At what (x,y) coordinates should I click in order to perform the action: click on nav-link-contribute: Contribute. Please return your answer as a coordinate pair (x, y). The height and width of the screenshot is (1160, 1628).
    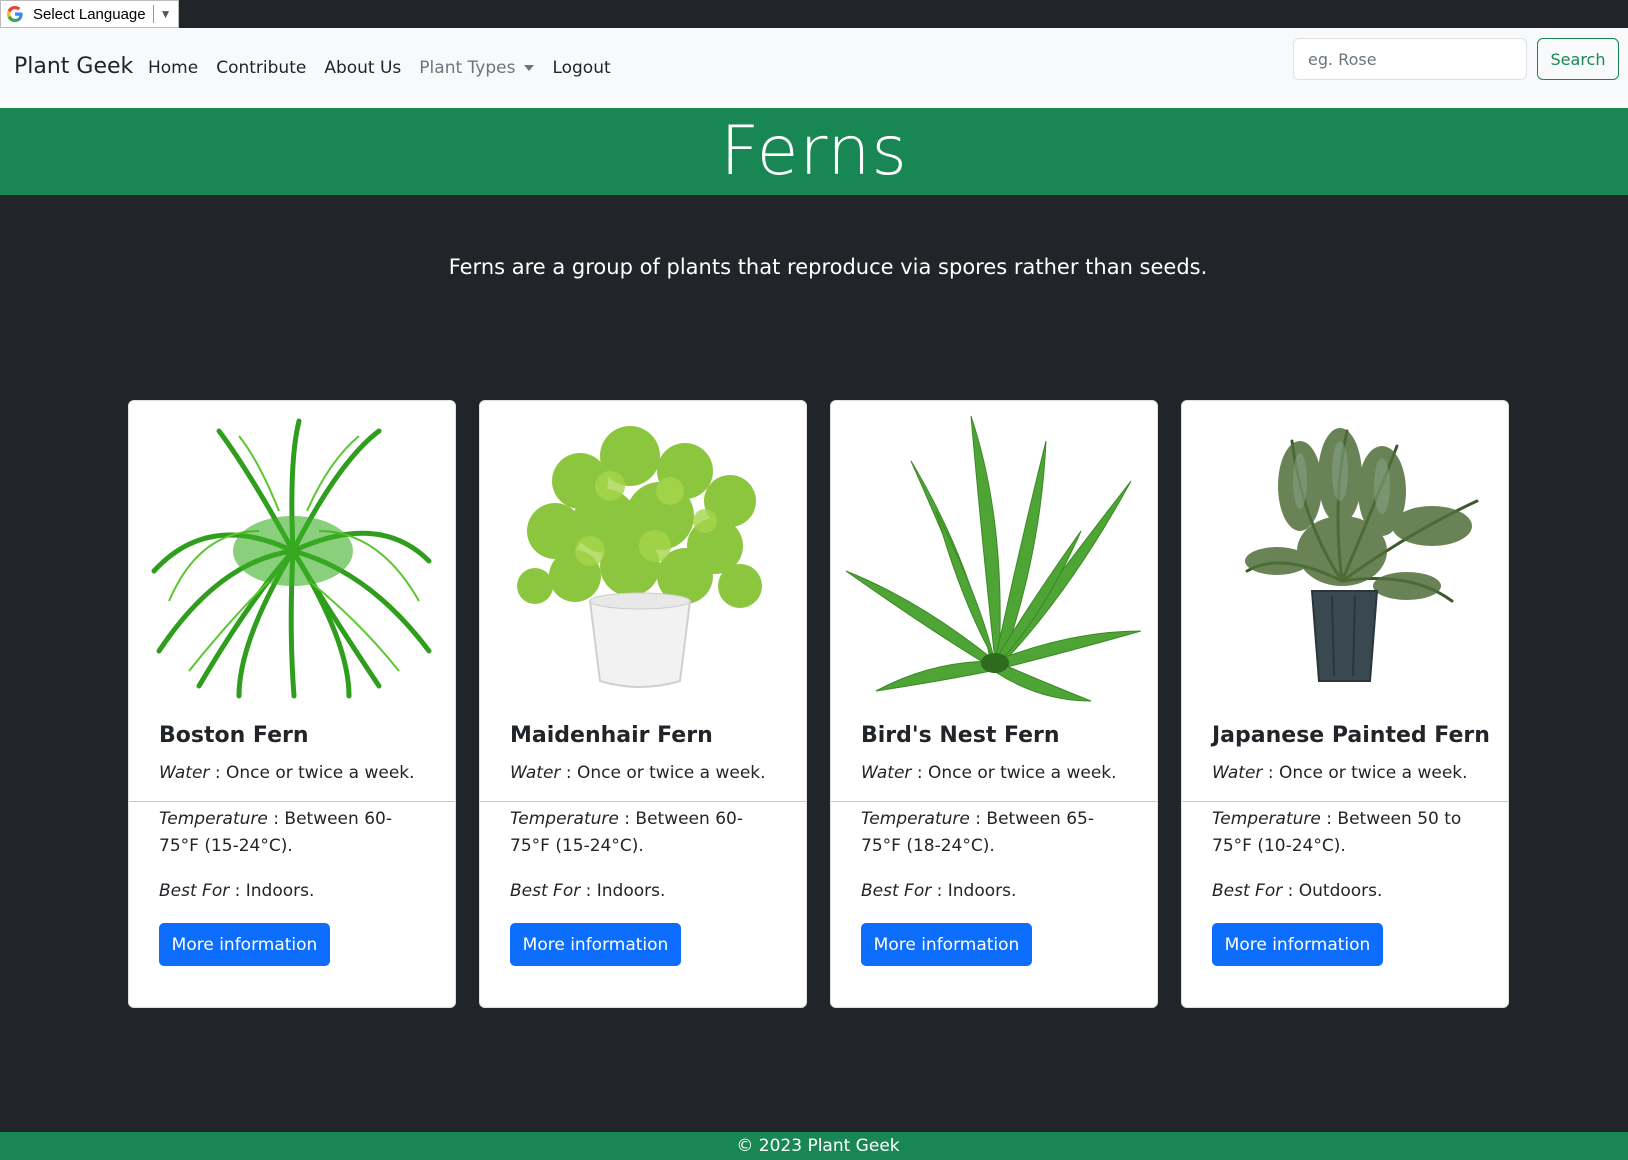
    Looking at the image, I should click on (261, 68).